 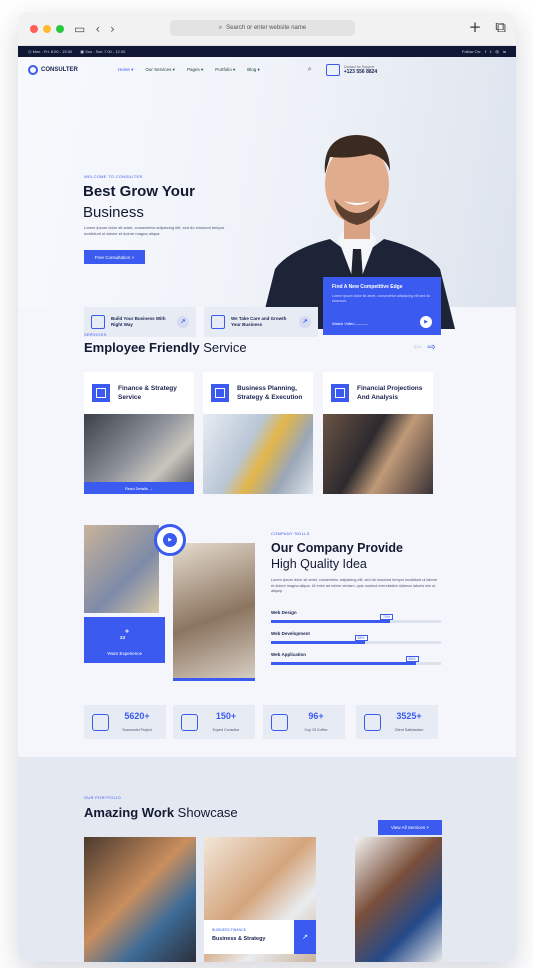 I want to click on stat-value: 150+, so click(x=226, y=716).